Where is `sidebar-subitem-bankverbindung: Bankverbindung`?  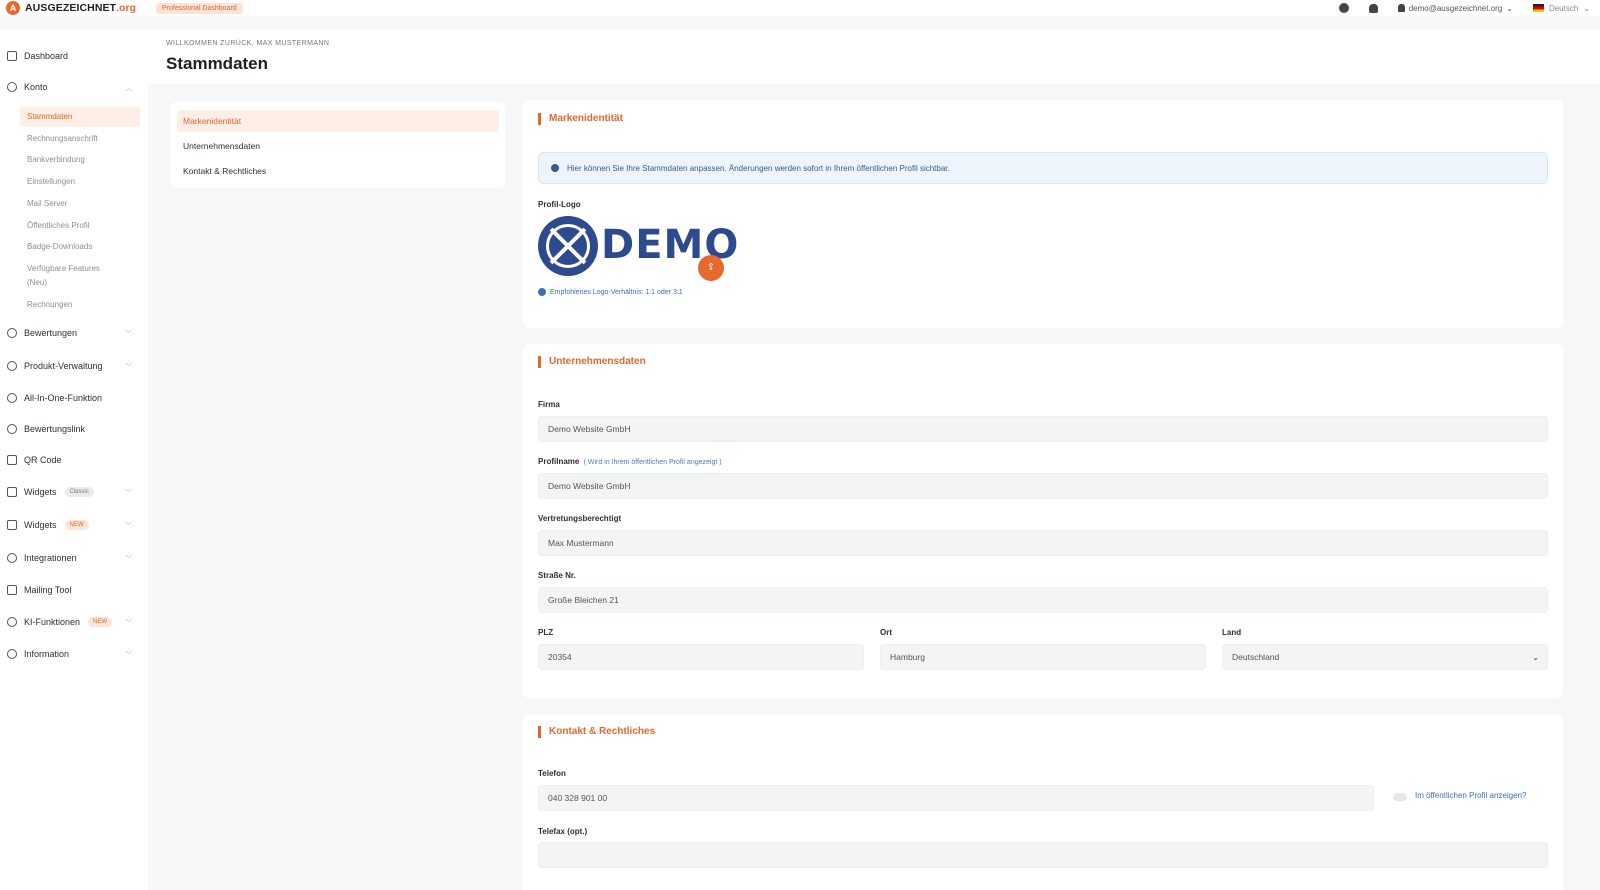 sidebar-subitem-bankverbindung: Bankverbindung is located at coordinates (80, 160).